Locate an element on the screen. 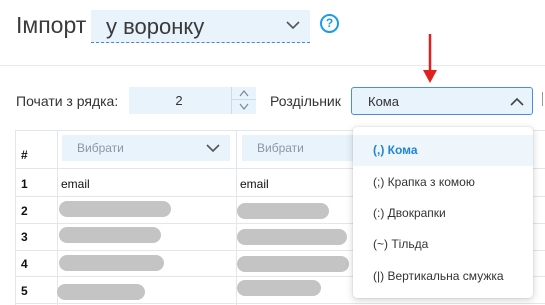 The width and height of the screenshot is (545, 305). delimiter-option-comma: (,) Кома is located at coordinates (443, 150).